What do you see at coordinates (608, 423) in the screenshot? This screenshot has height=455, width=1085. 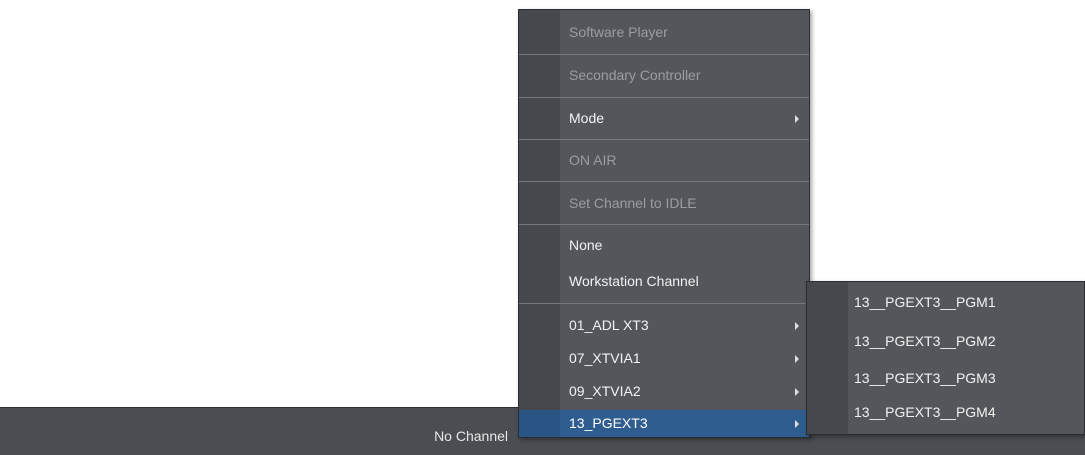 I see `menu-item-label: 13_PGEXT3` at bounding box center [608, 423].